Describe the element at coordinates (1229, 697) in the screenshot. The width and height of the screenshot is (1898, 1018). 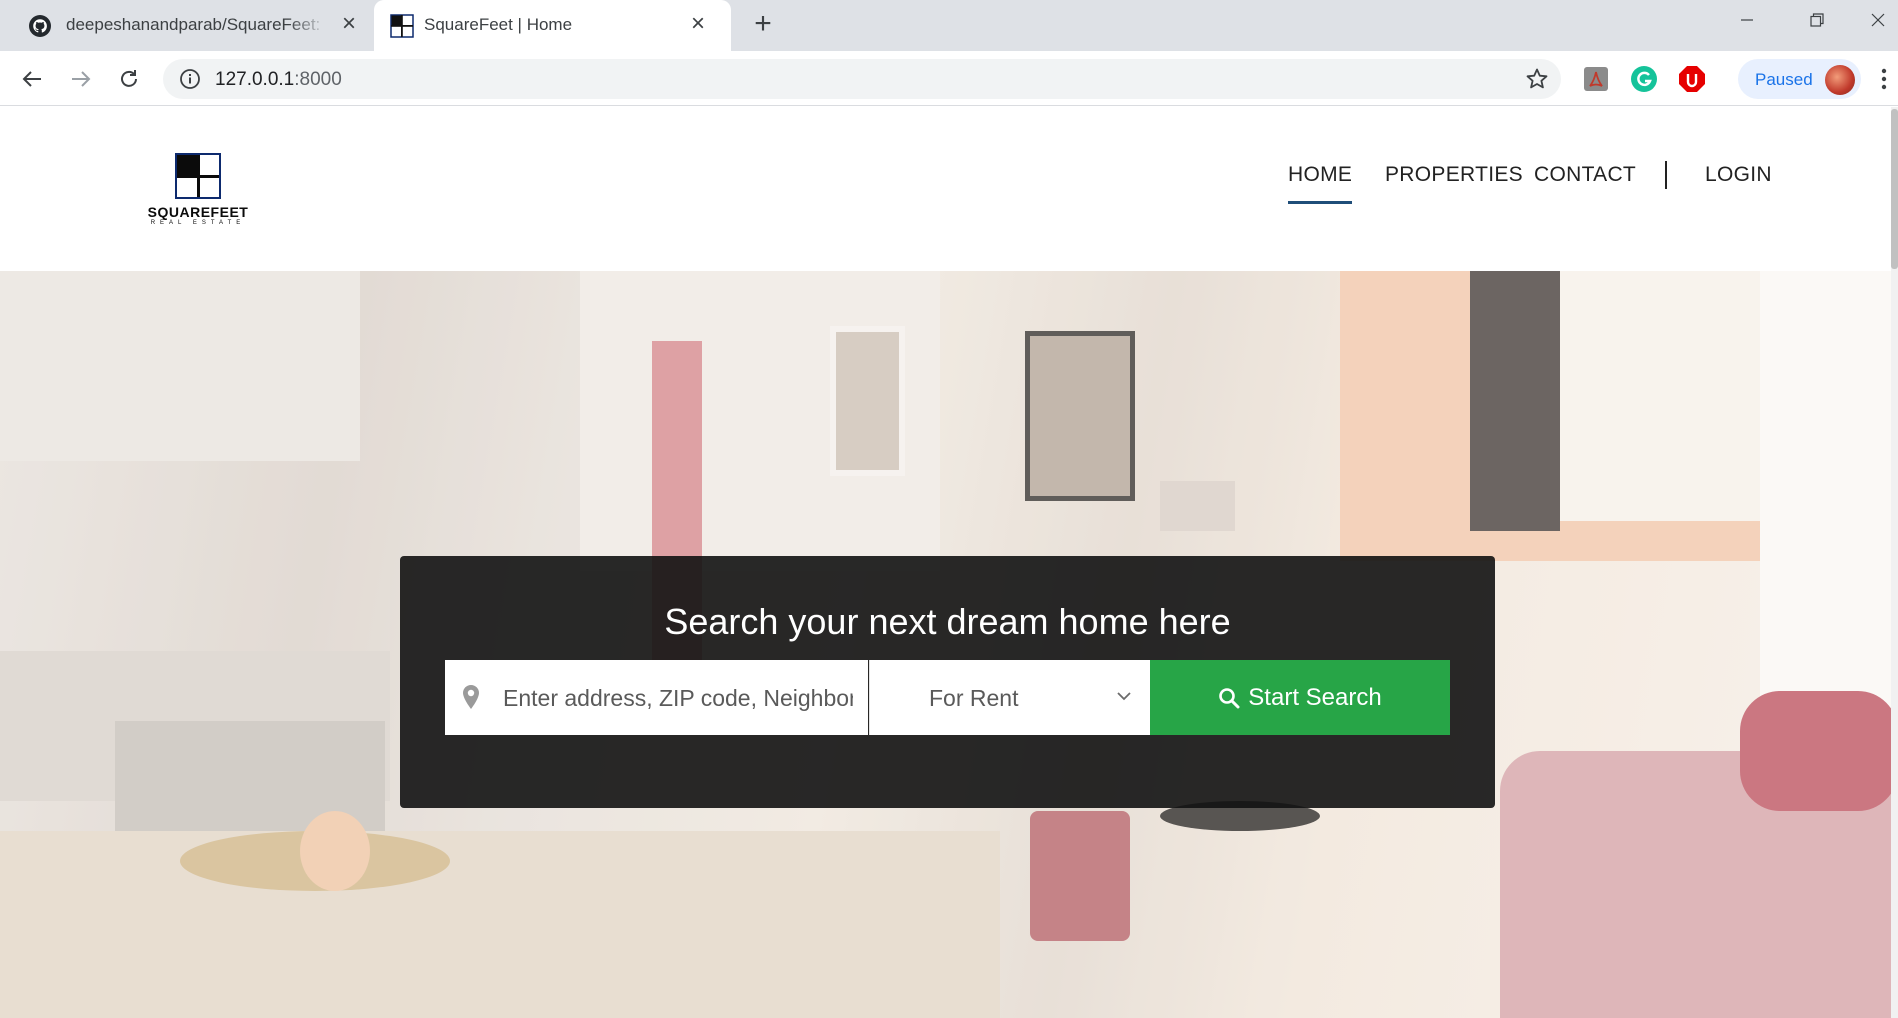
I see `search-icon` at that location.